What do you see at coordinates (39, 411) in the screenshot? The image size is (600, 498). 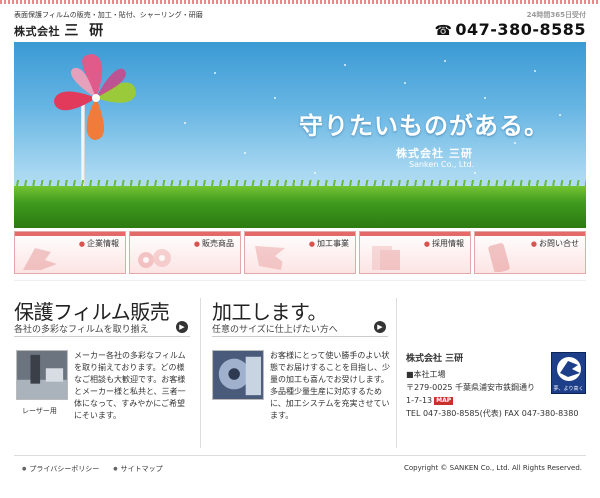 I see `sales-image-caption: レーザー用` at bounding box center [39, 411].